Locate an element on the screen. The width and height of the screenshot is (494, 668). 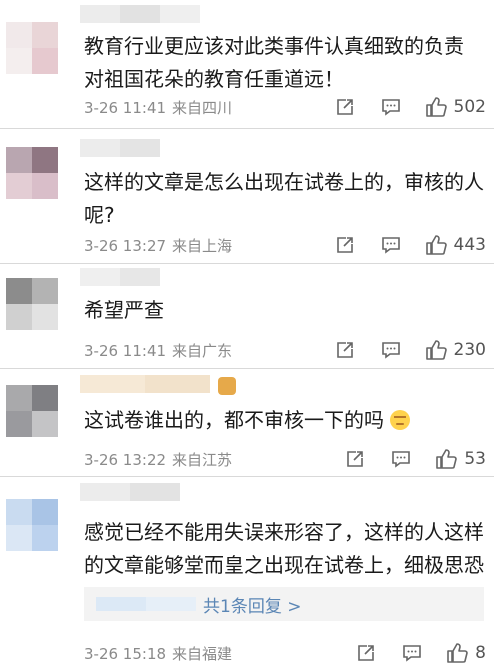
like-count: 502 is located at coordinates (469, 107).